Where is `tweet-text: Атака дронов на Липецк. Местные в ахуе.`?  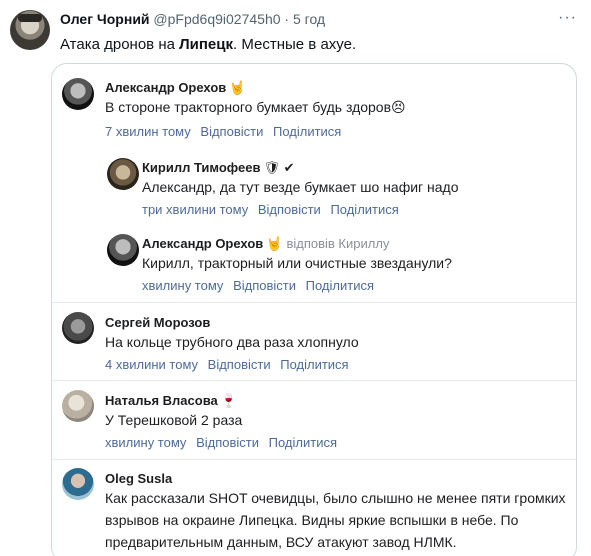 tweet-text: Атака дронов на Липецк. Местные в ахуе. is located at coordinates (208, 44).